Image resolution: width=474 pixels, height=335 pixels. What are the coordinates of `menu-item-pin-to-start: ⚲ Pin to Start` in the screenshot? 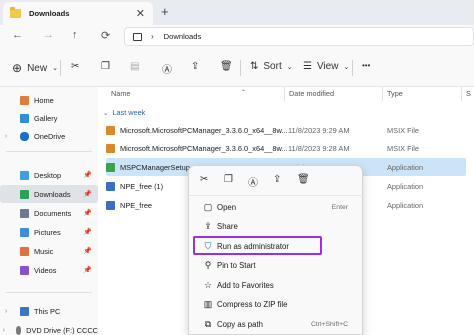 It's located at (275, 265).